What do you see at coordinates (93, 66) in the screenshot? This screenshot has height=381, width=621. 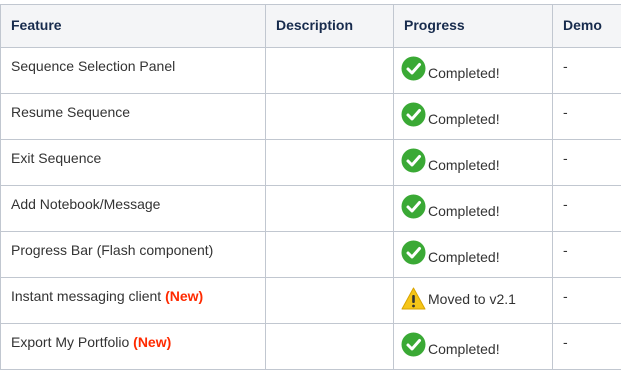 I see `feature-name: Sequence Selection Panel` at bounding box center [93, 66].